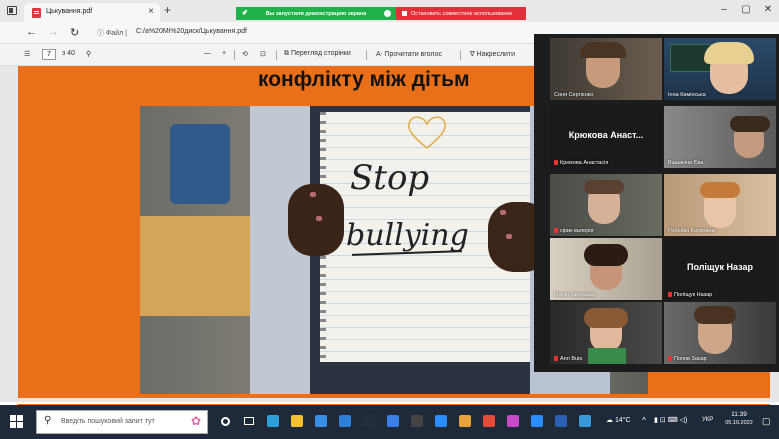 This screenshot has width=779, height=439. I want to click on participant-shirt, so click(607, 356).